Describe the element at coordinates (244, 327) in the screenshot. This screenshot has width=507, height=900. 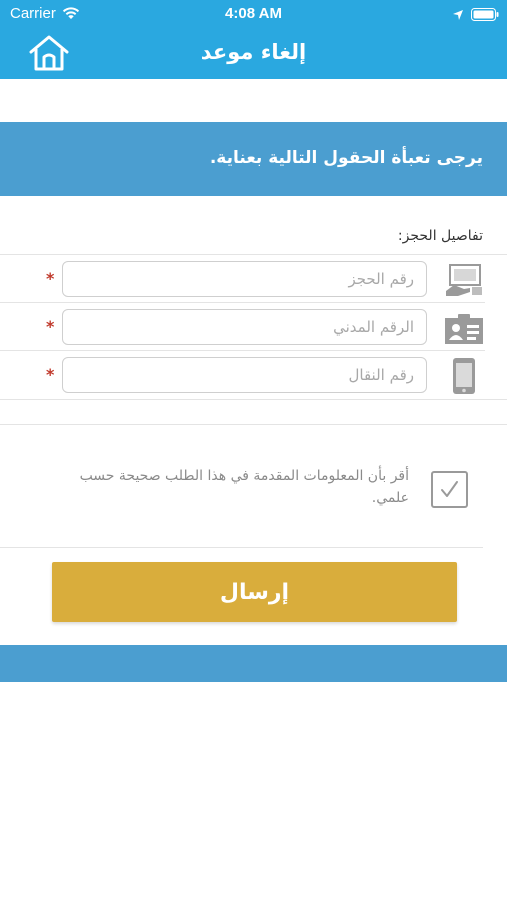
I see `civil-id-input` at that location.